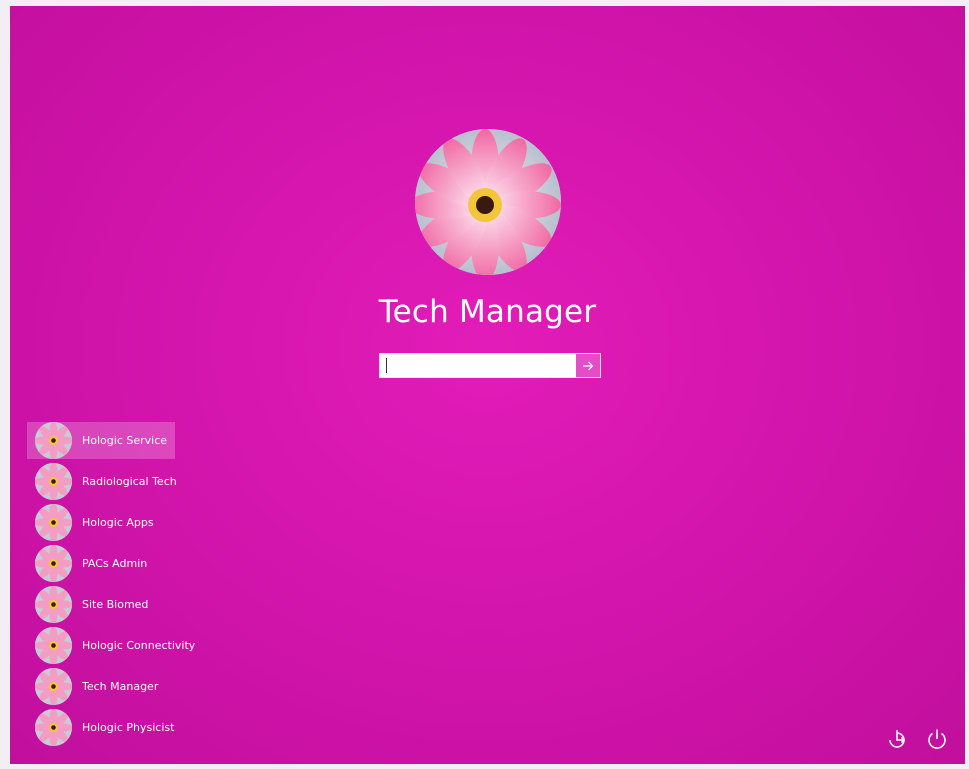  I want to click on user-item-hologic-connectivity: Hologic Connectivity, so click(122, 645).